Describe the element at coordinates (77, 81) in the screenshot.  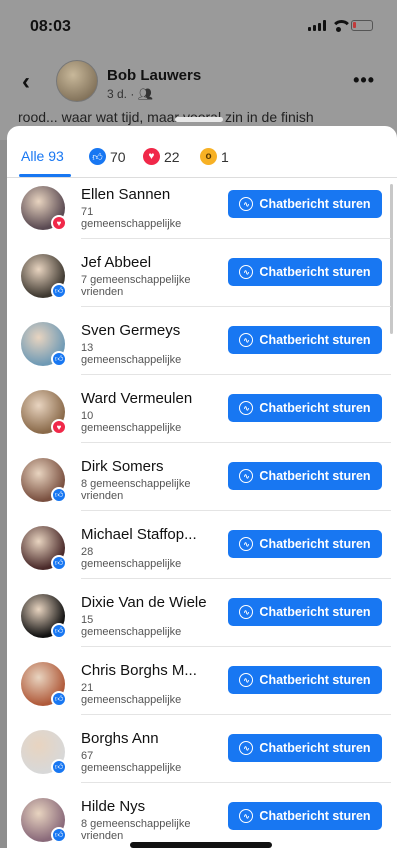
I see `author-avatar` at that location.